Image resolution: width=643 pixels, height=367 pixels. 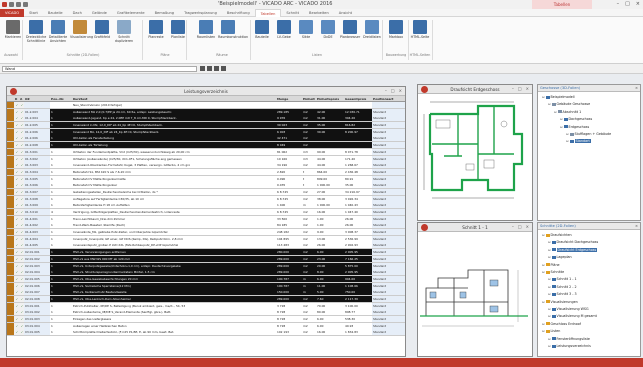 I want to click on tree-item: ⊟ Listen, so click(x=551, y=331).